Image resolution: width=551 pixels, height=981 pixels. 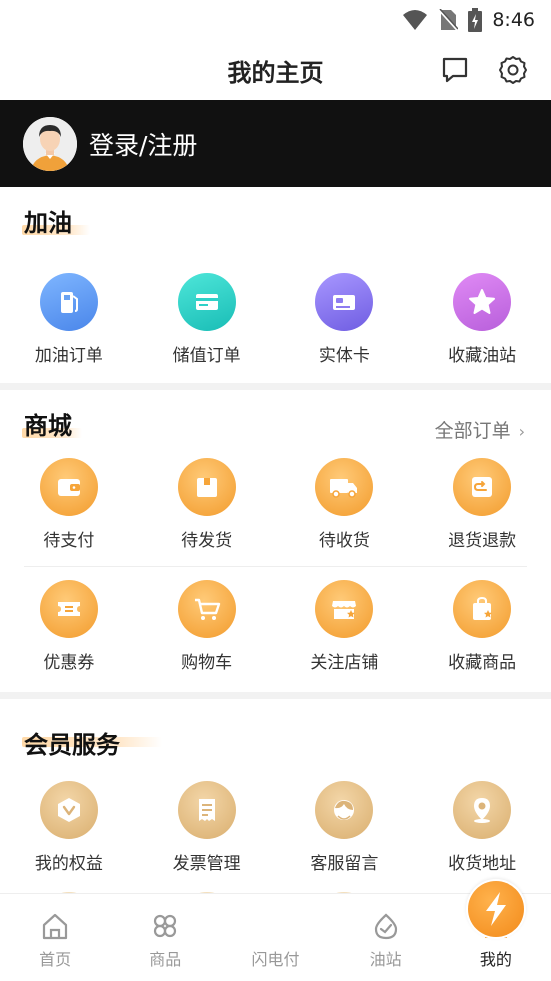 I want to click on shipping-address-button: 收货地址, so click(x=482, y=827).